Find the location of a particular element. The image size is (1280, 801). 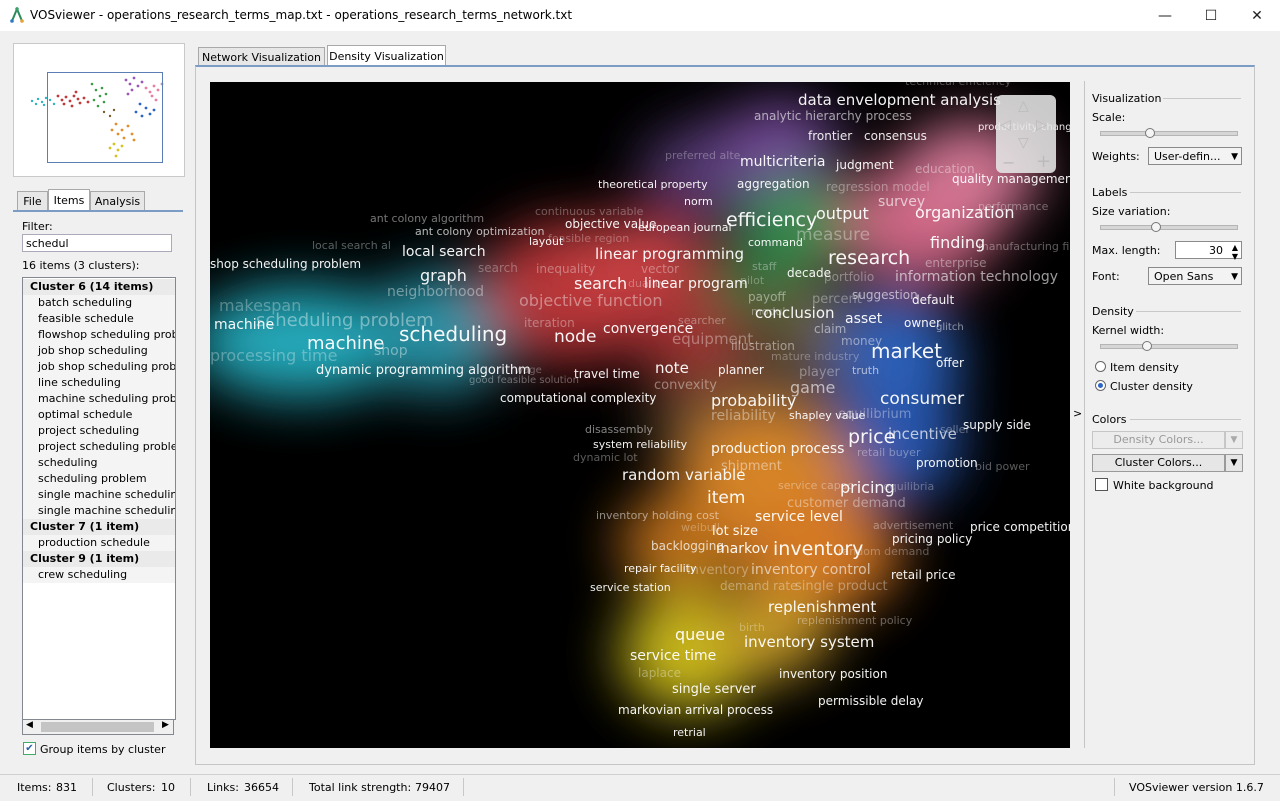

map-term-label: demand rate is located at coordinates (758, 586).